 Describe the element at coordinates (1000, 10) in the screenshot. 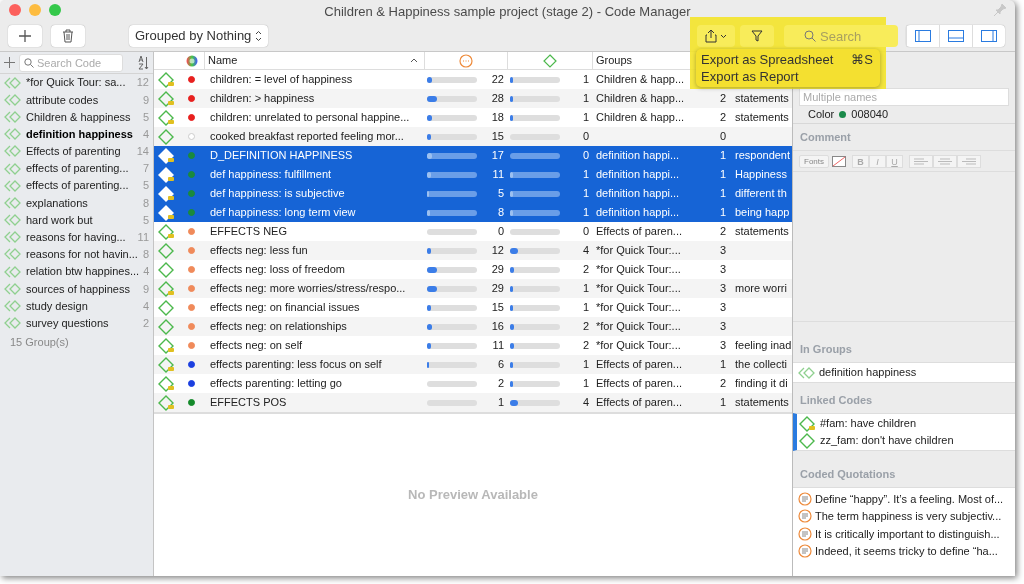

I see `pin-icon` at that location.